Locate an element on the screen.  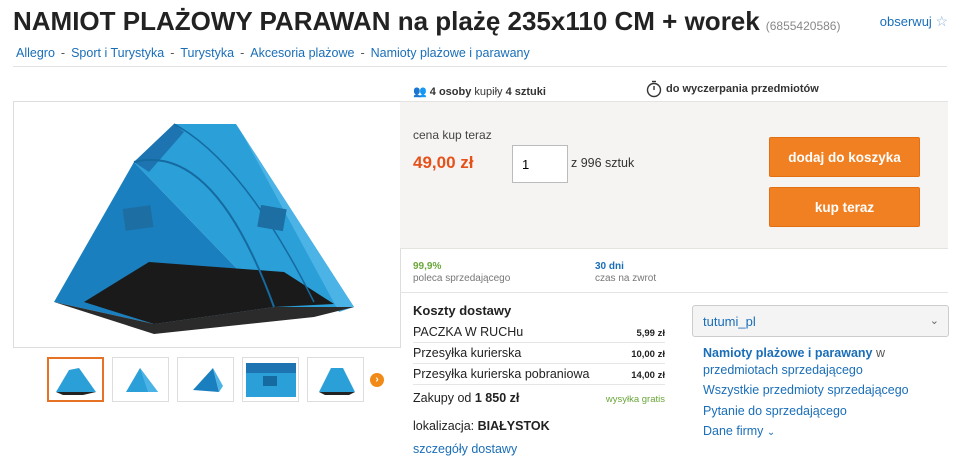
location: lokalizacja: BIAŁYSTOK is located at coordinates (481, 426).